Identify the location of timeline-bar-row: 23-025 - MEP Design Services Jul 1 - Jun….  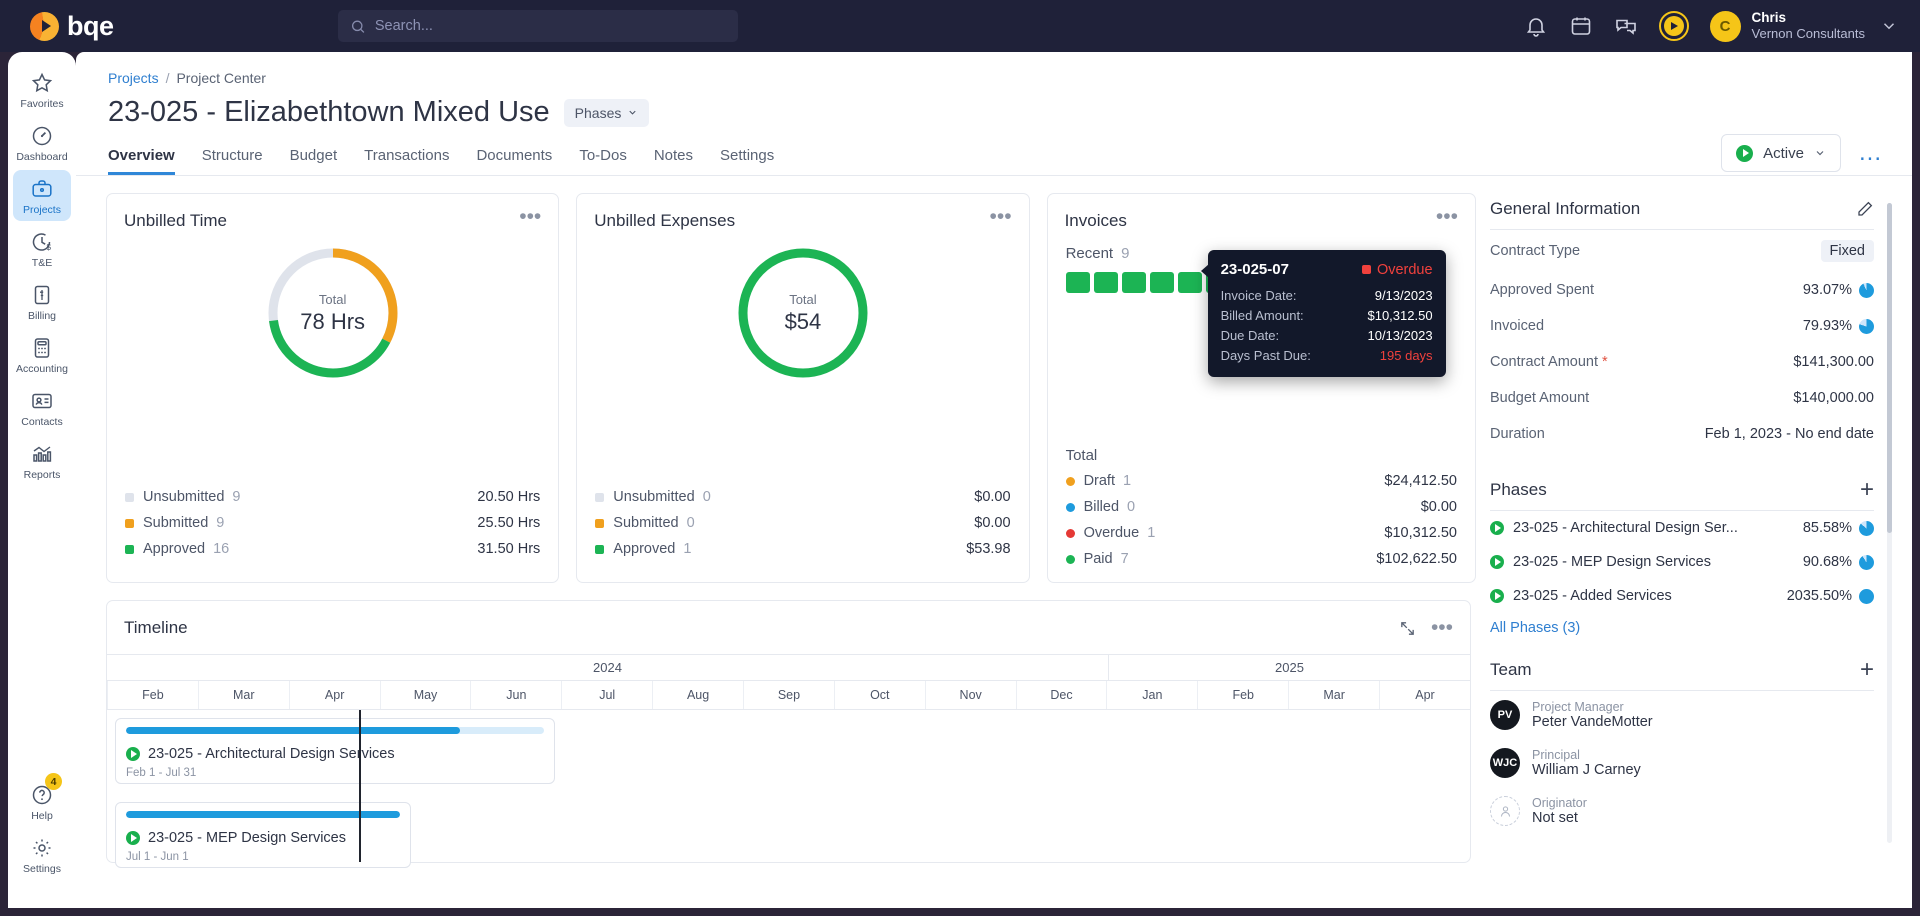
(263, 835).